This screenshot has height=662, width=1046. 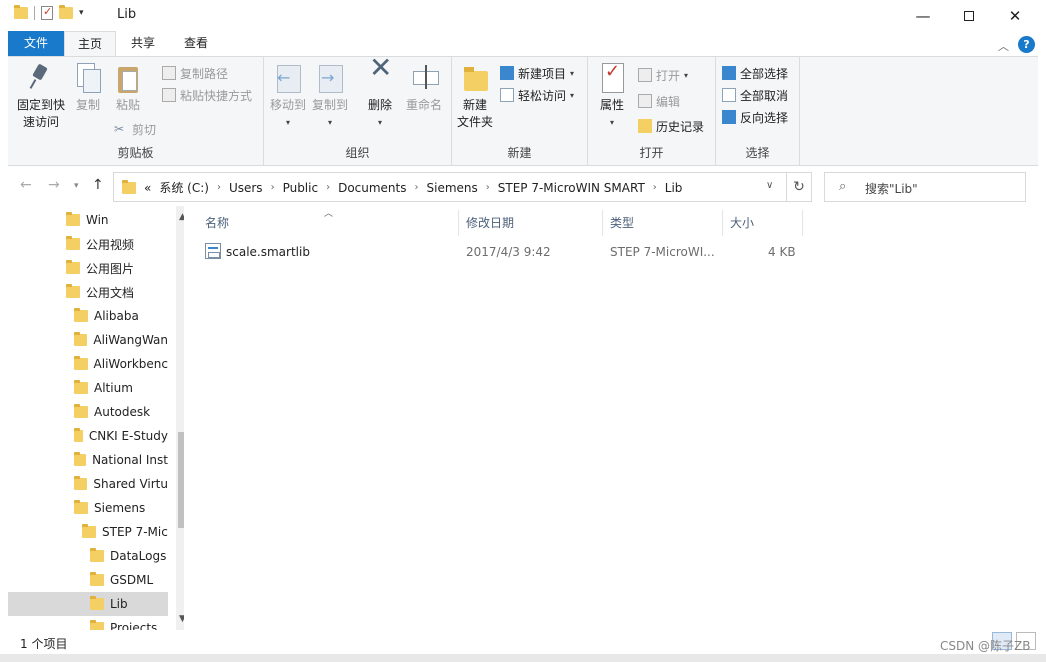 I want to click on tree-item: DataLogs, so click(x=88, y=556).